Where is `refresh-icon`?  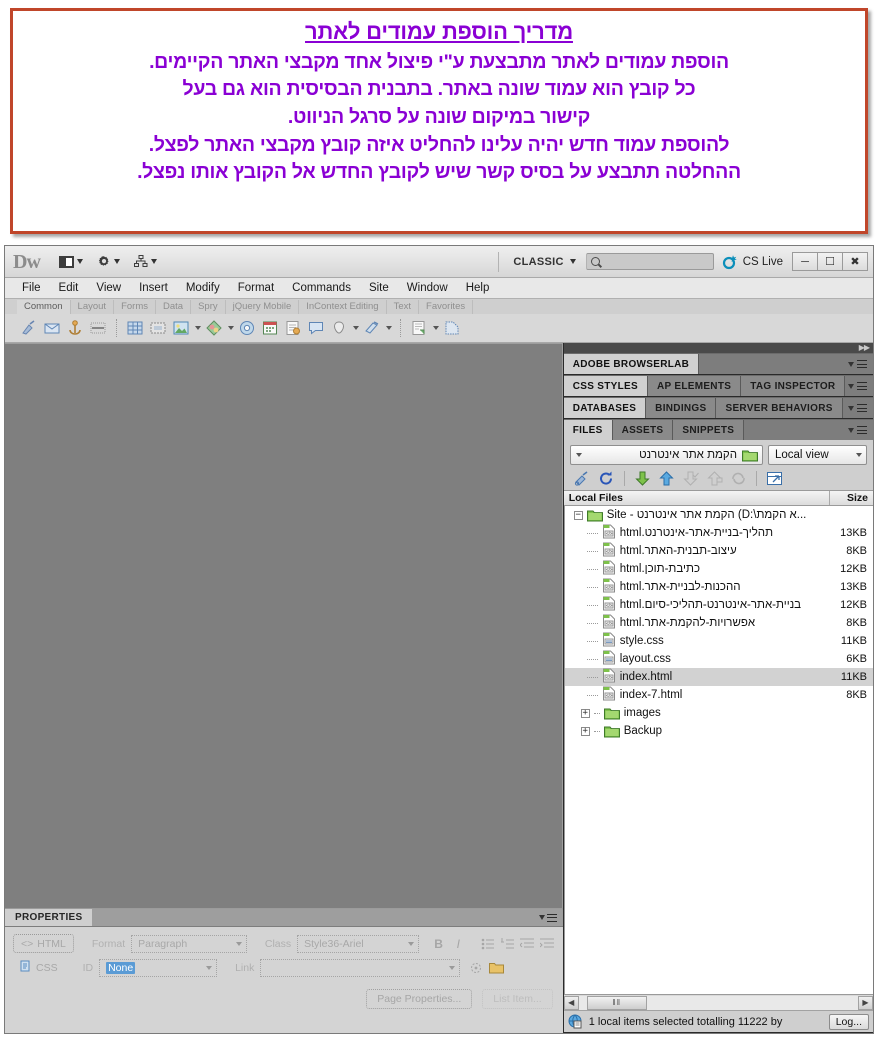 refresh-icon is located at coordinates (606, 478).